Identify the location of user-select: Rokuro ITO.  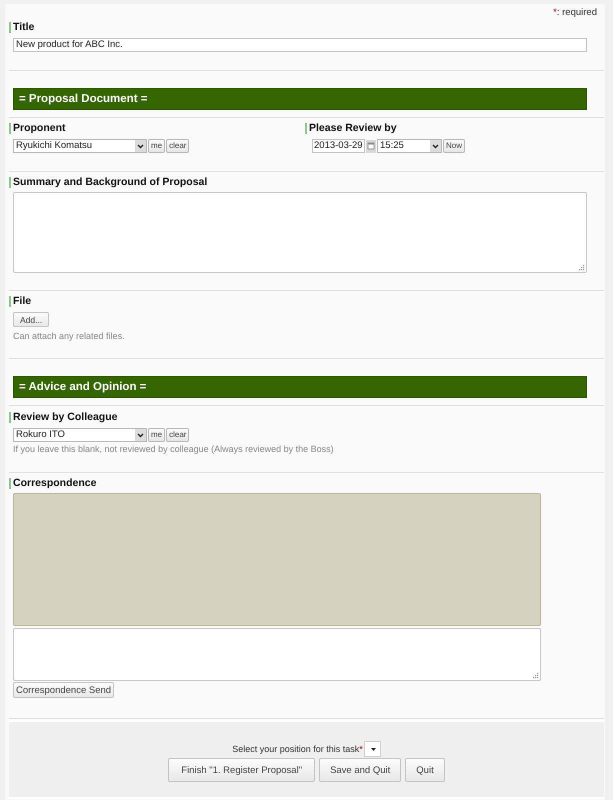
(80, 435).